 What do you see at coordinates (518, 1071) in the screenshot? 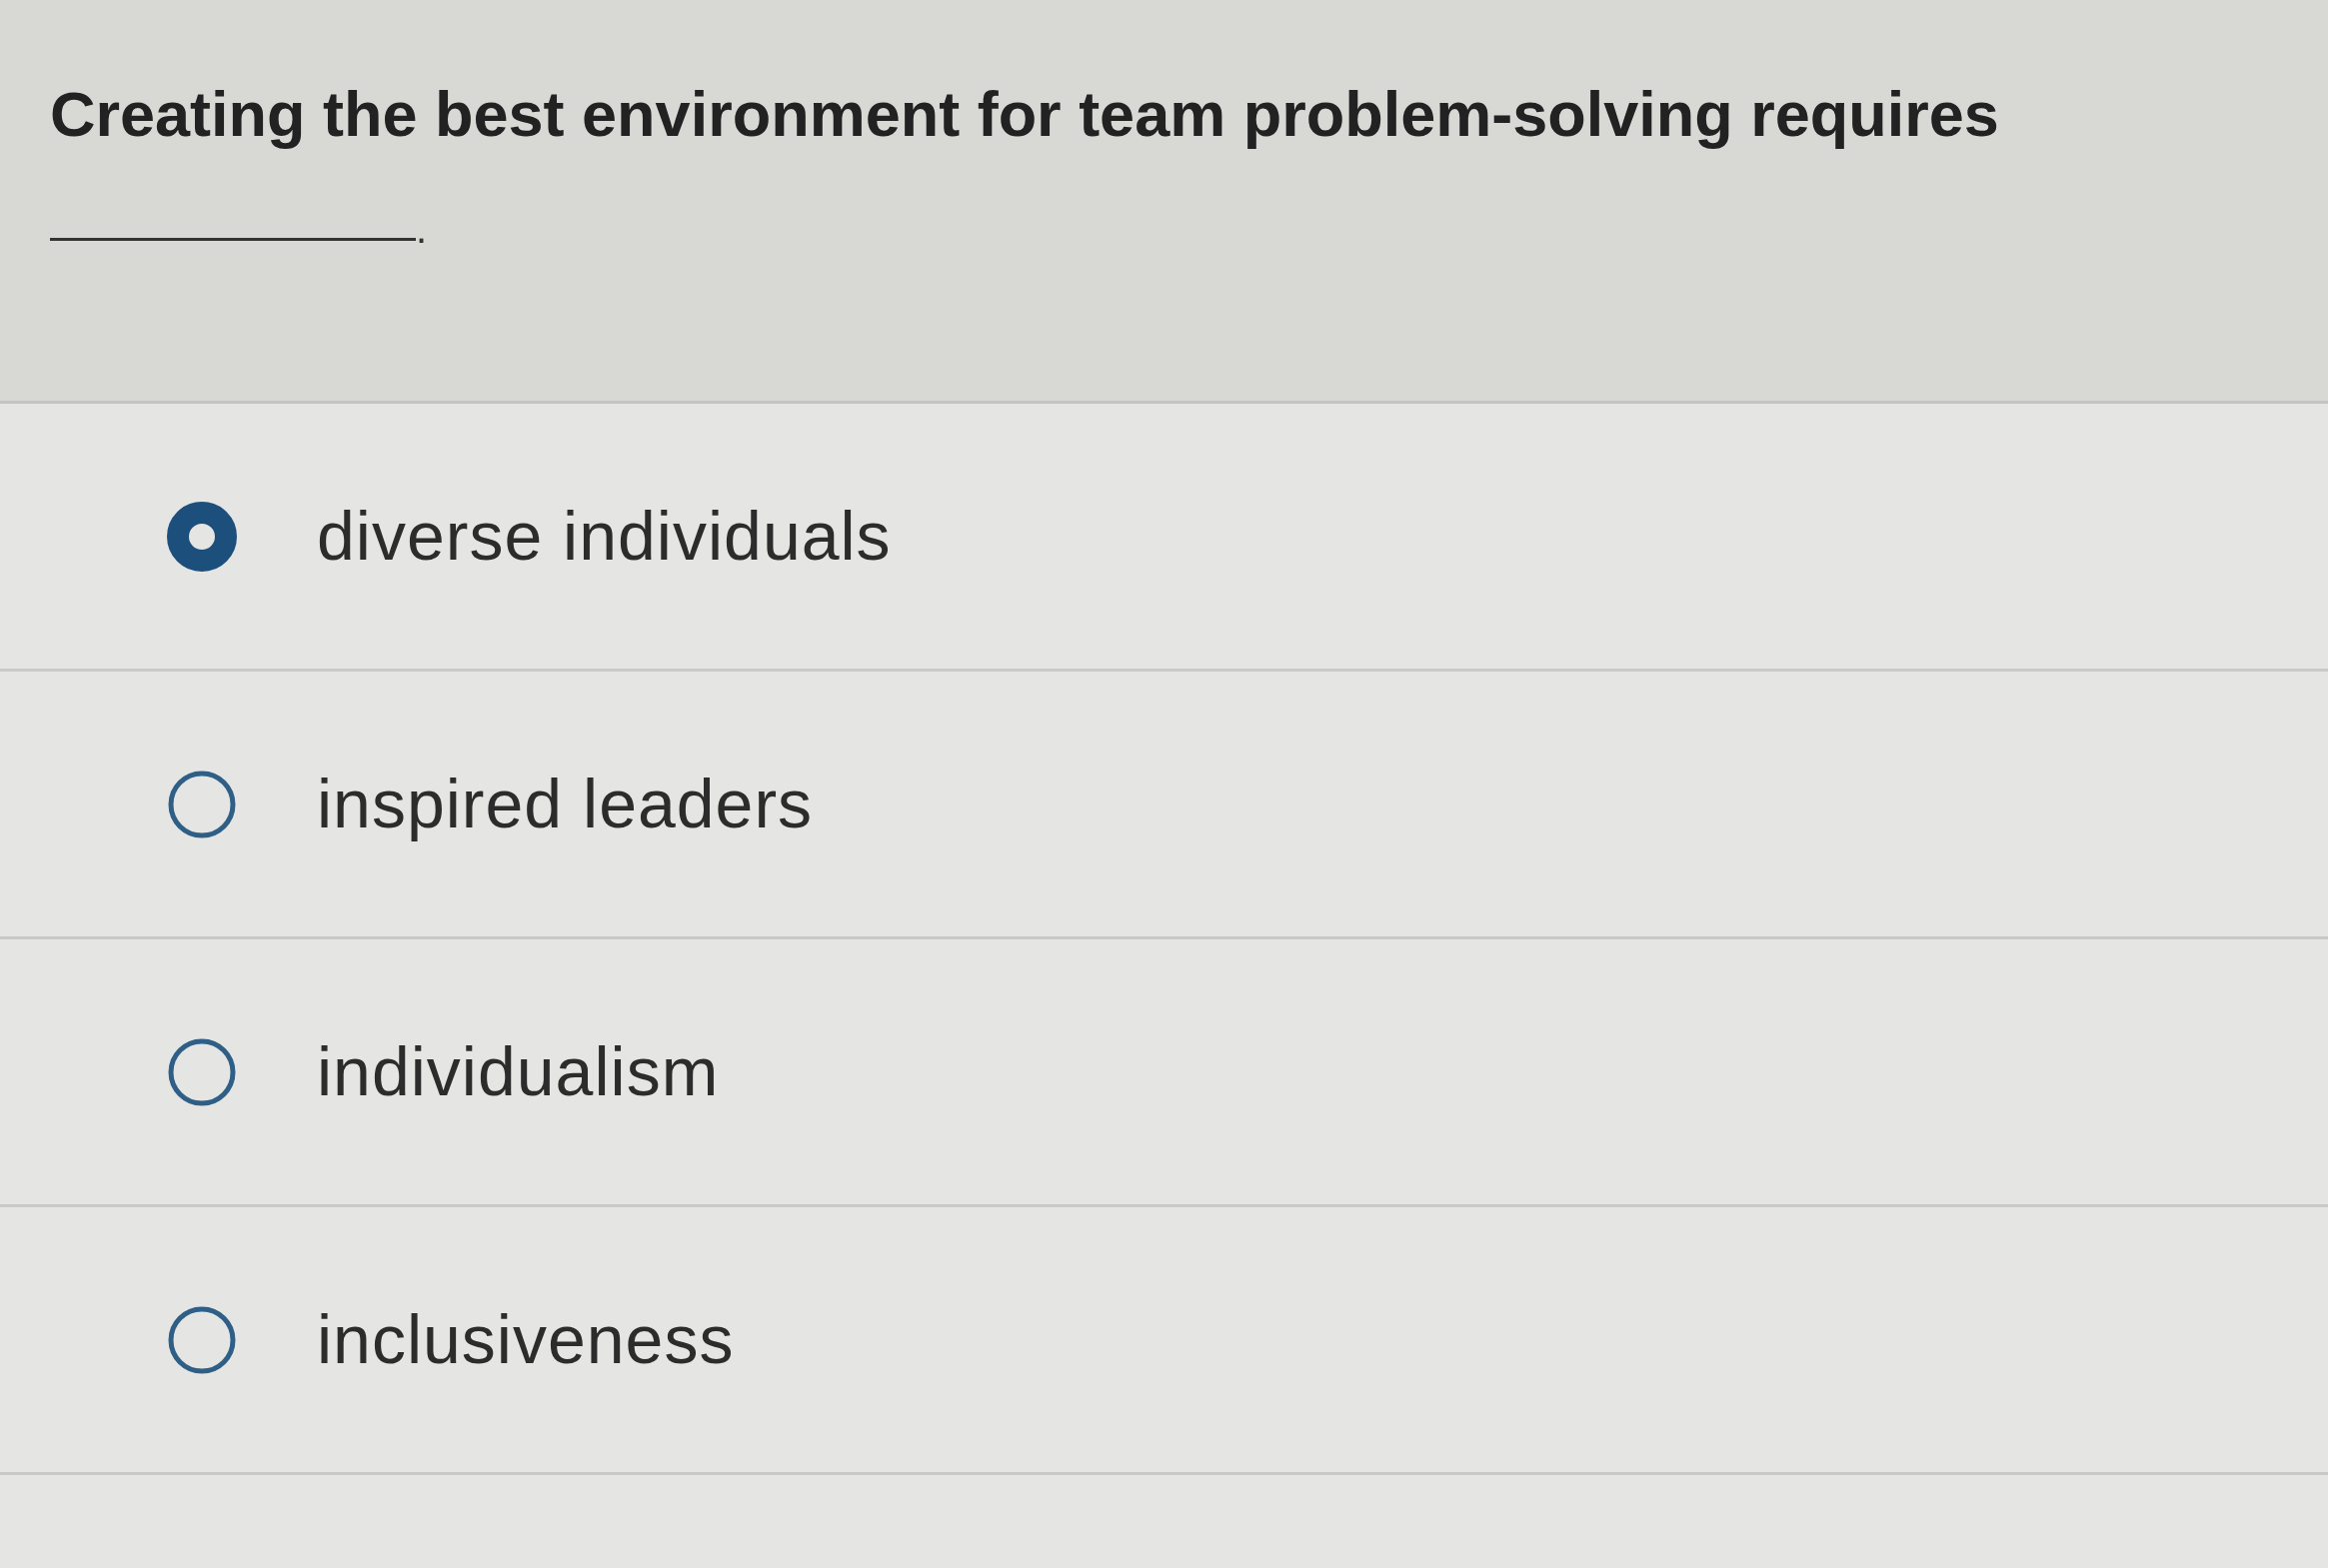
I see `option-label: individualism` at bounding box center [518, 1071].